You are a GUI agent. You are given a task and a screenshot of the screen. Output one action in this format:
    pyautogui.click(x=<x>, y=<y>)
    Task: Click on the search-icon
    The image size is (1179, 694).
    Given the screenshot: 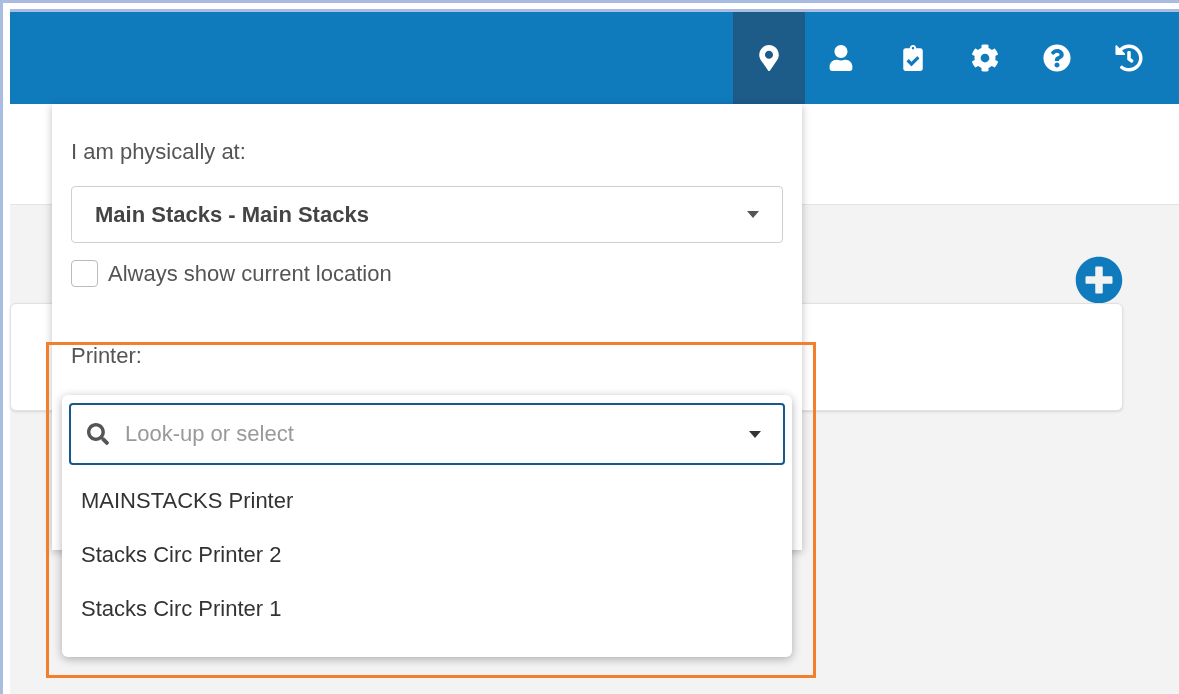 What is the action you would take?
    pyautogui.click(x=98, y=434)
    